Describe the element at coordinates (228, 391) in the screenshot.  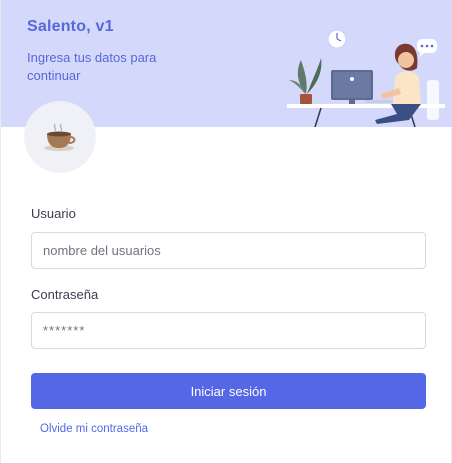
I see `login-button: Iniciar sesión` at that location.